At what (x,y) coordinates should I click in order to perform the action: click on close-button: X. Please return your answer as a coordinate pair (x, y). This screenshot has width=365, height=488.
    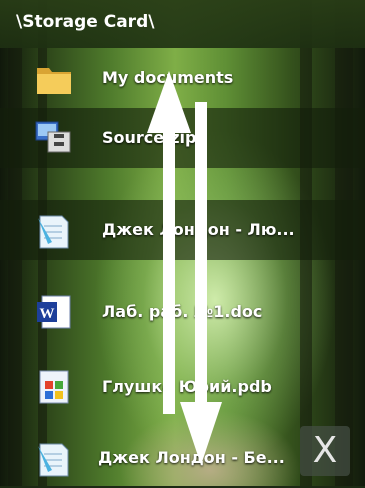
    Looking at the image, I should click on (325, 451).